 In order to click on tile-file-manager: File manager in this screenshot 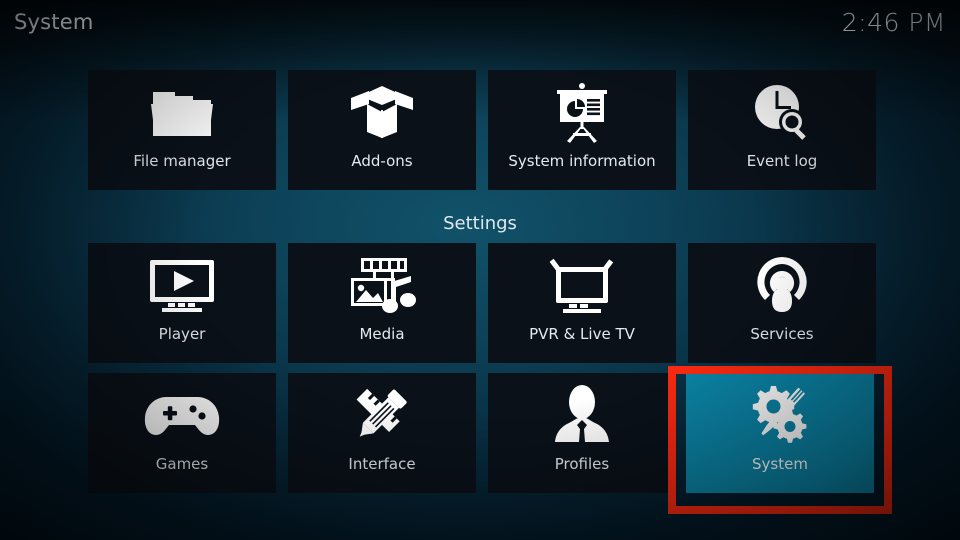, I will do `click(182, 130)`.